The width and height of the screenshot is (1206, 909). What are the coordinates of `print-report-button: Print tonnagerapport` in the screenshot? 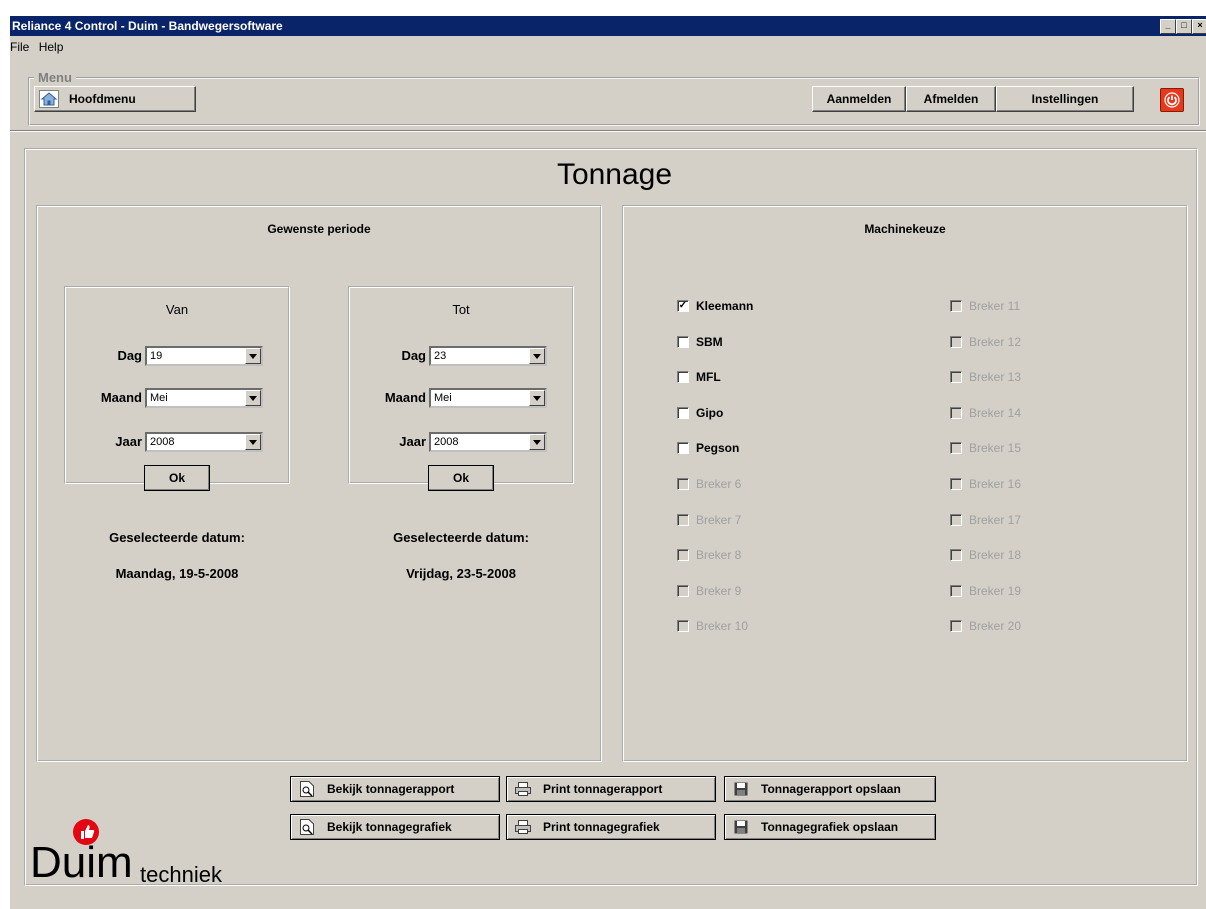 It's located at (611, 789).